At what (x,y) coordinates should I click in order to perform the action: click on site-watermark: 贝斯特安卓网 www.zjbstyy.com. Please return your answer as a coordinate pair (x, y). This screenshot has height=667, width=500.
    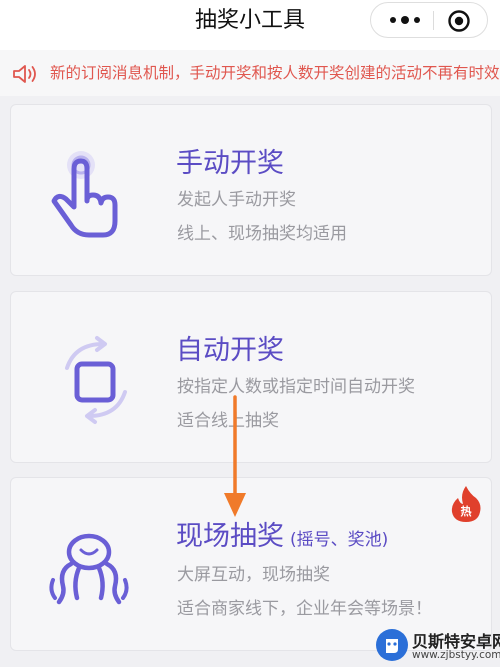
    Looking at the image, I should click on (437, 646).